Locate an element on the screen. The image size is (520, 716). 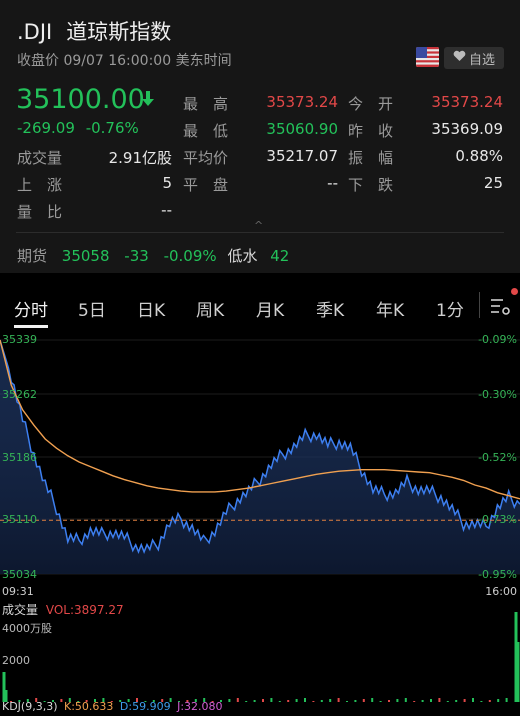
tab-quarterly: 季K is located at coordinates (330, 308).